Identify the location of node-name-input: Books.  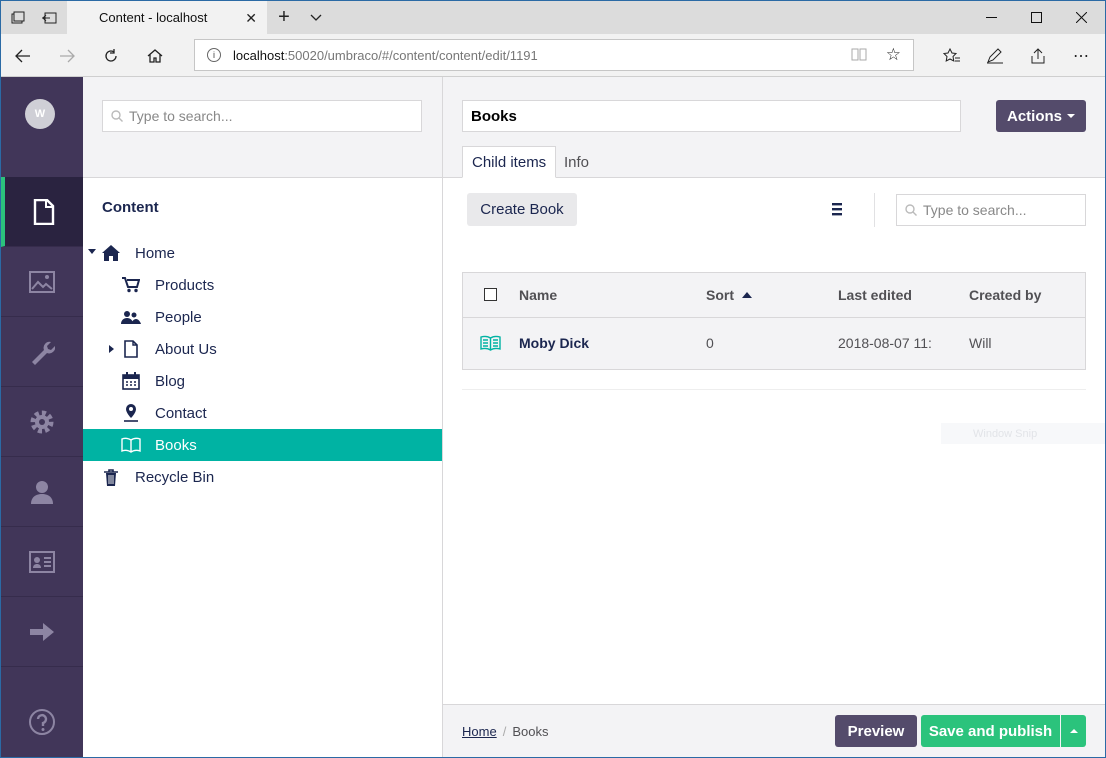
(711, 116).